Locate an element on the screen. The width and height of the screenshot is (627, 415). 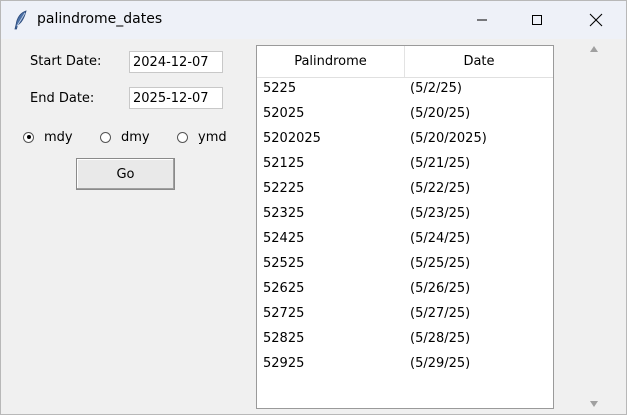
table-row: 52125 (5/21/25) is located at coordinates (405, 165).